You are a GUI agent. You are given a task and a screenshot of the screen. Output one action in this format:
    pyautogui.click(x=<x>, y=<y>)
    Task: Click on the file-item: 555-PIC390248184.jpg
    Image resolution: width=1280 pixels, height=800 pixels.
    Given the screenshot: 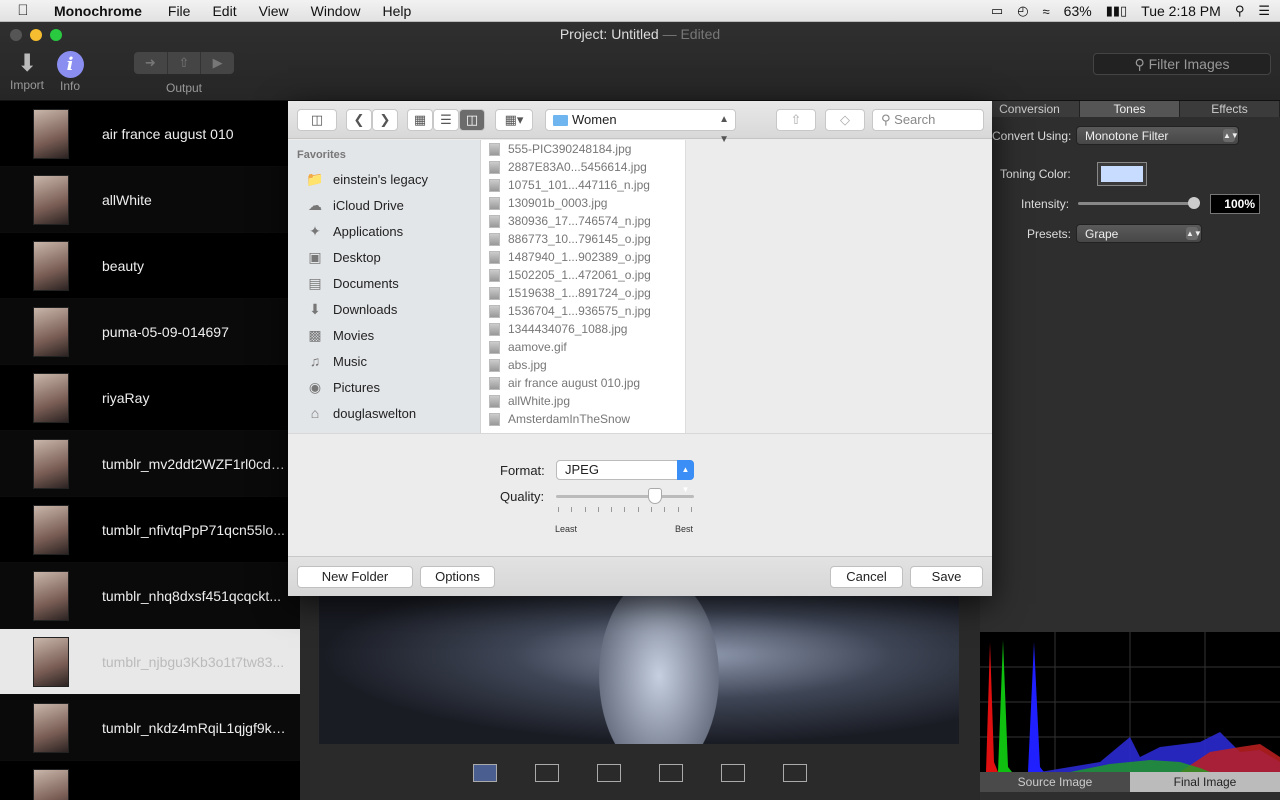 What is the action you would take?
    pyautogui.click(x=583, y=149)
    